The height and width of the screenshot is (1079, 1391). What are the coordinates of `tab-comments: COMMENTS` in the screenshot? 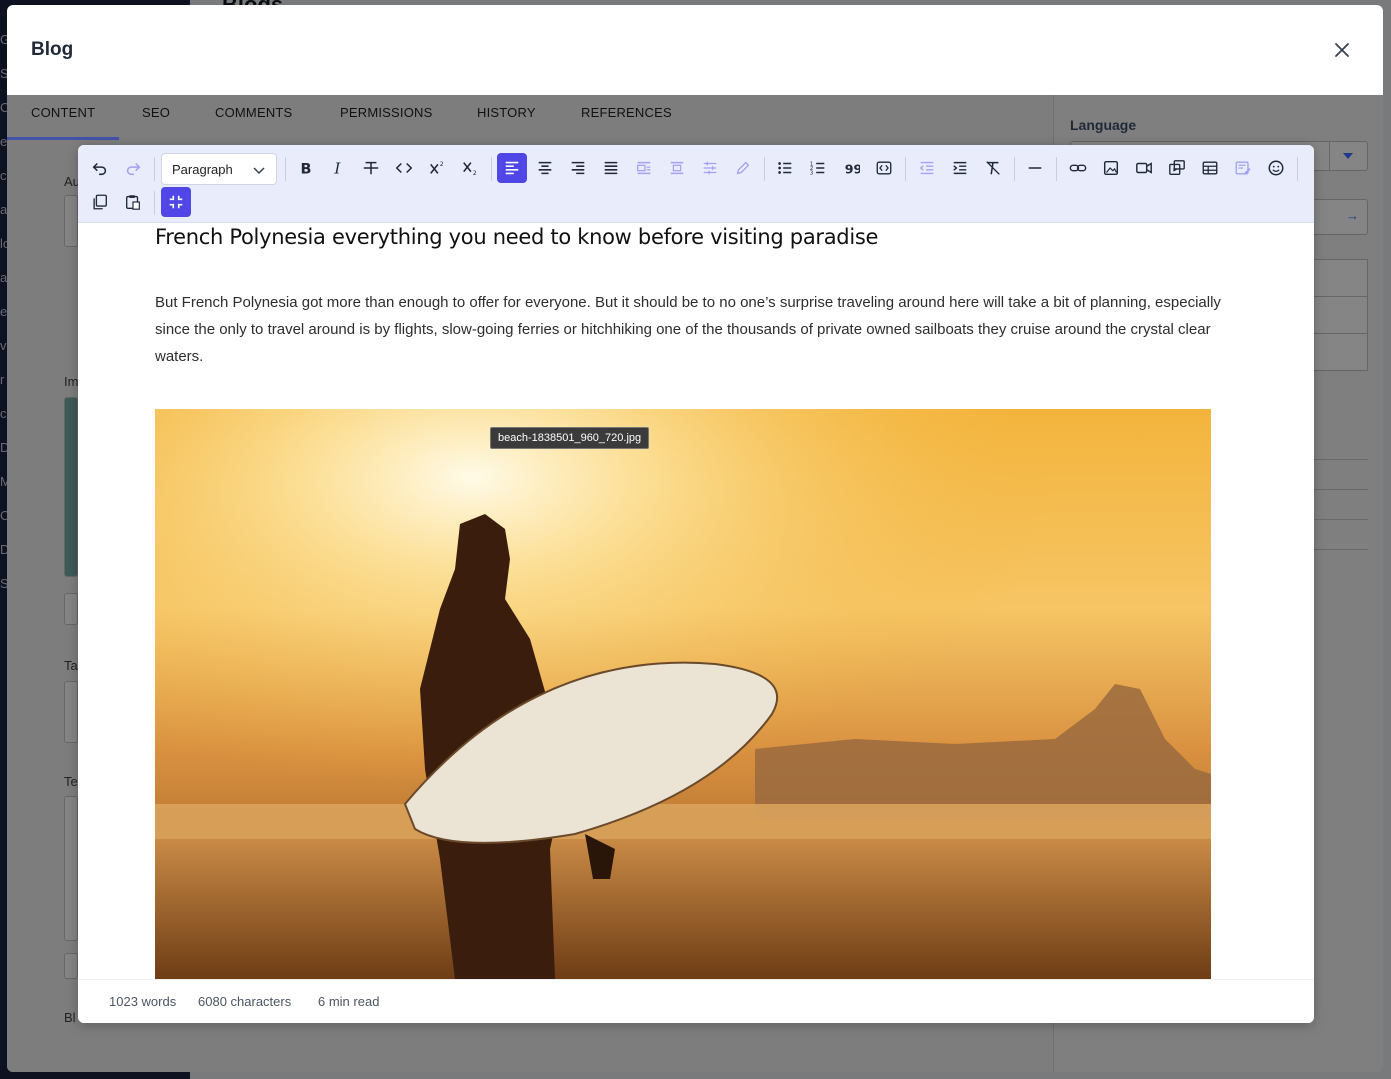 It's located at (253, 112).